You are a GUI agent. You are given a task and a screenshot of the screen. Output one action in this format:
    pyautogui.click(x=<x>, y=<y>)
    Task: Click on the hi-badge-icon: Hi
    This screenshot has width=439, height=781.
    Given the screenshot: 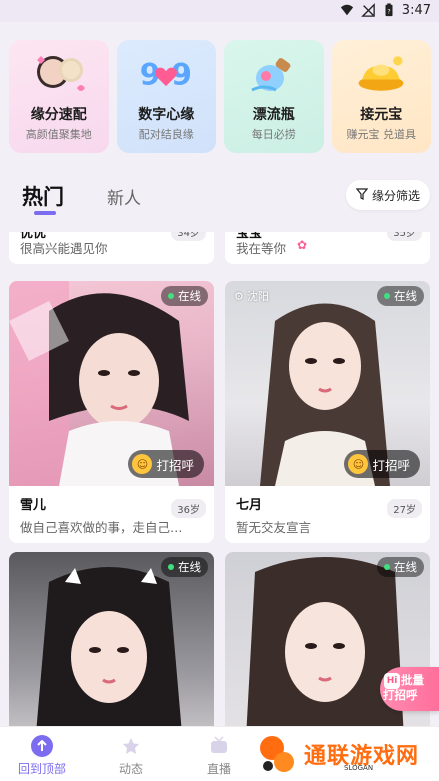 What is the action you would take?
    pyautogui.click(x=392, y=681)
    